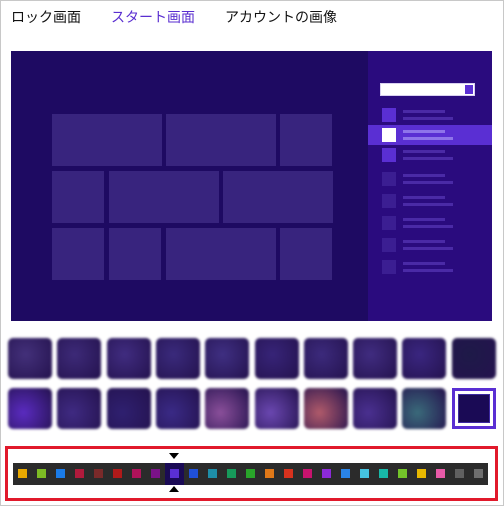 This screenshot has height=506, width=504. What do you see at coordinates (427, 89) in the screenshot?
I see `preview-search-box` at bounding box center [427, 89].